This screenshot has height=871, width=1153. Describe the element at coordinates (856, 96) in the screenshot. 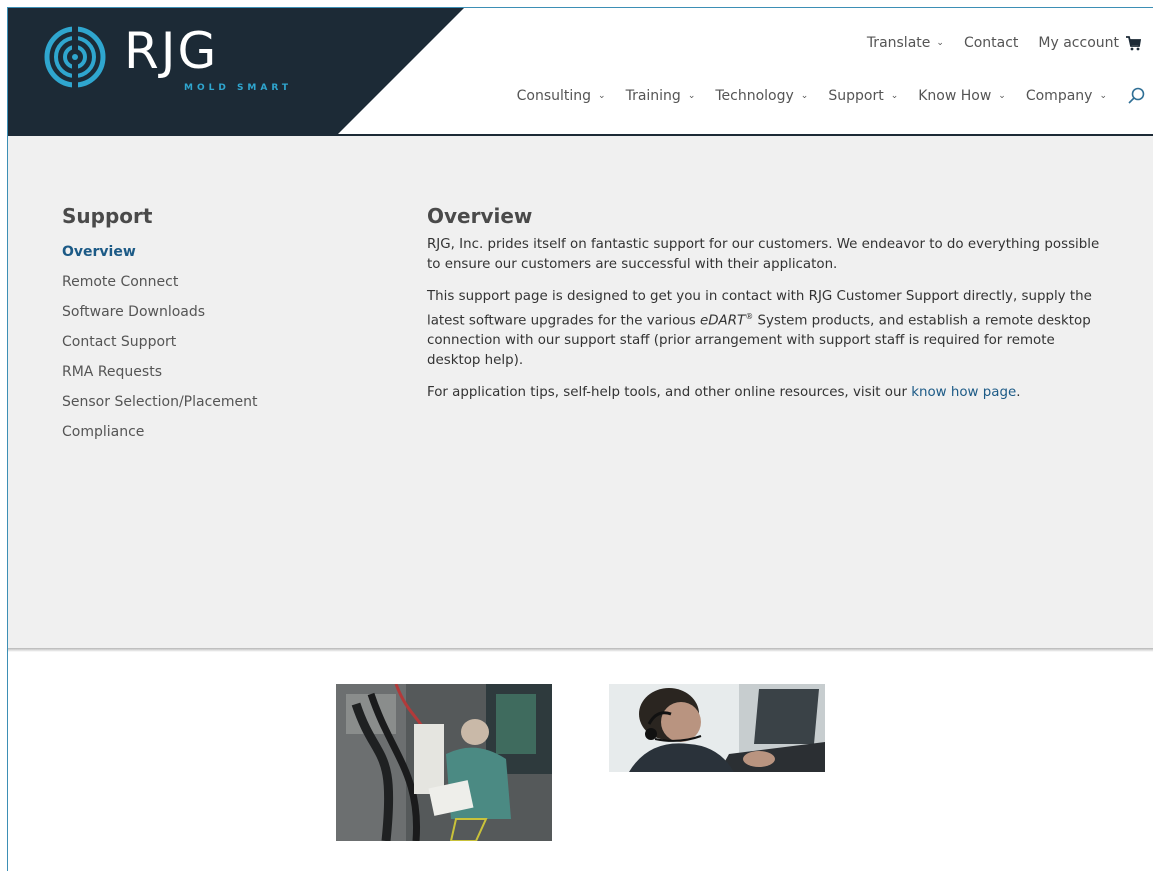

I see `nav-label: Support` at that location.